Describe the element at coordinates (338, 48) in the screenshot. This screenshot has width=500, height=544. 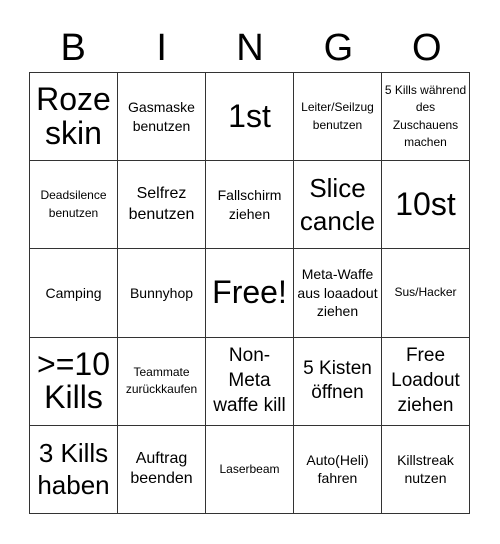
I see `header-letter-g: G` at that location.